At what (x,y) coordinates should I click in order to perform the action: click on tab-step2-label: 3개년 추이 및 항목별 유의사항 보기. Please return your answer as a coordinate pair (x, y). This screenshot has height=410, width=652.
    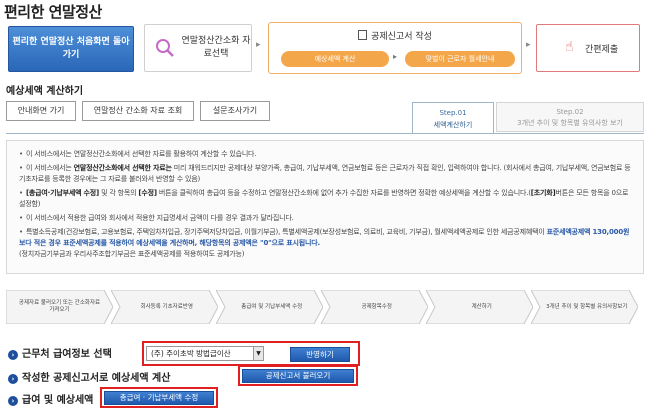
    Looking at the image, I should click on (570, 123).